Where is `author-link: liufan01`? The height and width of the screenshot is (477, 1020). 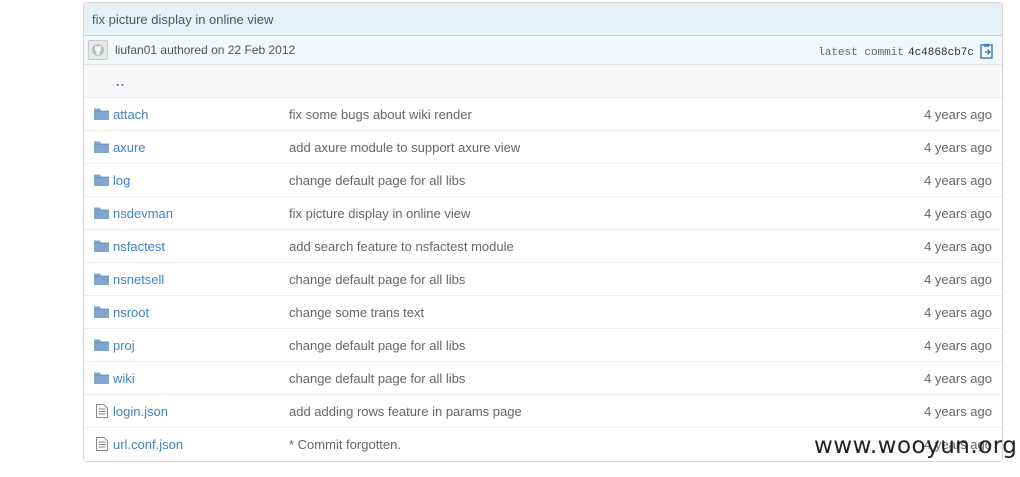
author-link: liufan01 is located at coordinates (136, 50).